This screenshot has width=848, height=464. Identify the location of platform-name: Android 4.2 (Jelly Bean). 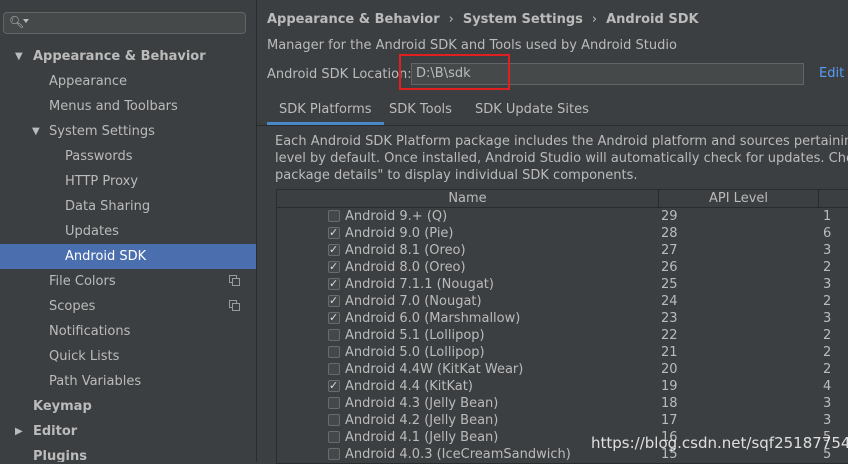
(422, 420).